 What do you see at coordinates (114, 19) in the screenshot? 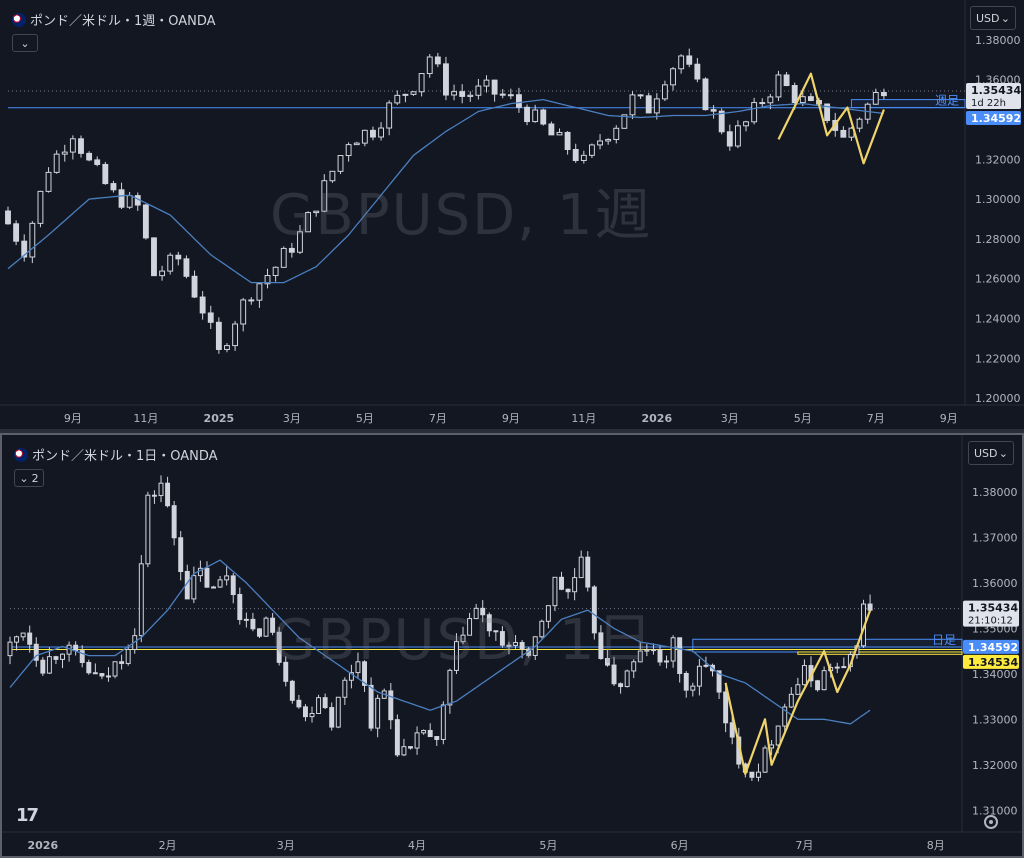
I see `weekly-chart-title: ポンド／米ドル・1週・OANDA` at bounding box center [114, 19].